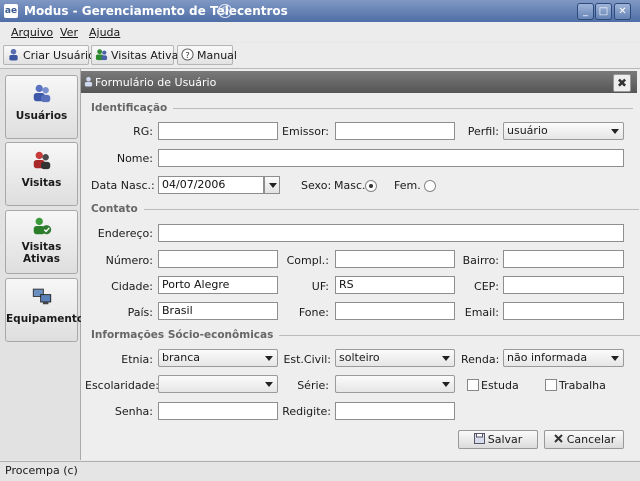 The height and width of the screenshot is (481, 640). Describe the element at coordinates (320, 56) in the screenshot. I see `toolbar: Criar Usuário Visitas Ativas ? Manual` at that location.